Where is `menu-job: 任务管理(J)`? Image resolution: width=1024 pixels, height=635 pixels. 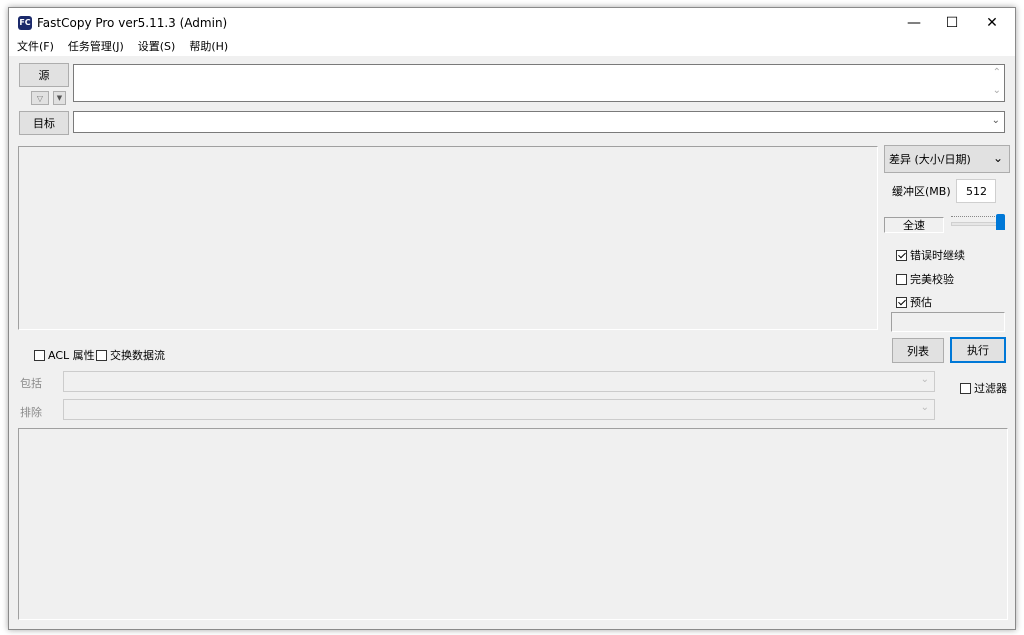 menu-job: 任务管理(J) is located at coordinates (95, 47).